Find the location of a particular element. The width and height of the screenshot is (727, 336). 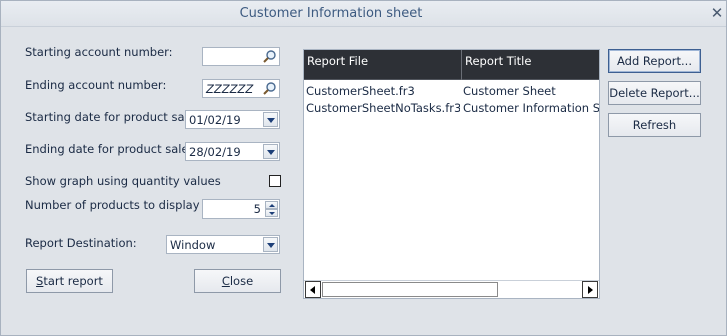

destination-label: Report Destination: is located at coordinates (81, 243).